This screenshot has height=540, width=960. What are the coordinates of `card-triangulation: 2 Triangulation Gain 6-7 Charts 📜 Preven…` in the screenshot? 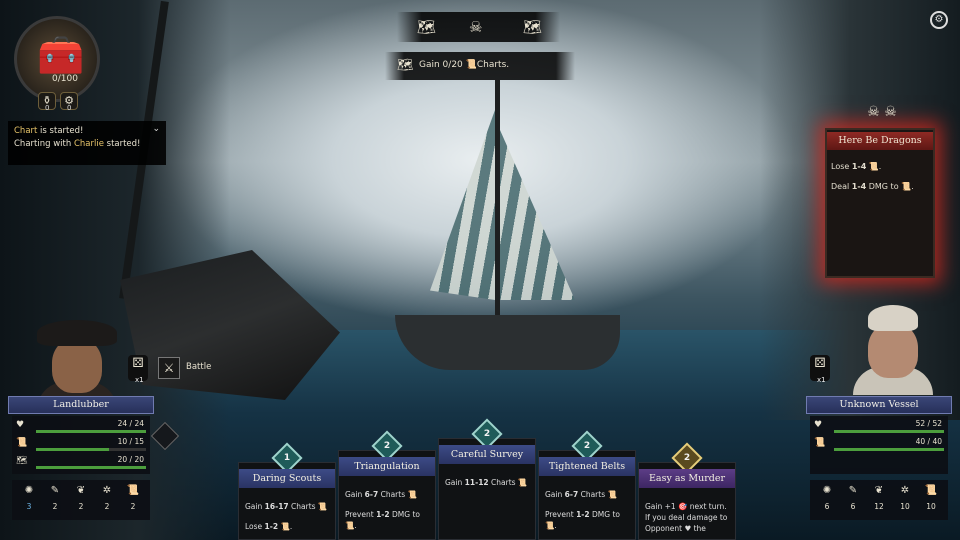 It's located at (387, 485).